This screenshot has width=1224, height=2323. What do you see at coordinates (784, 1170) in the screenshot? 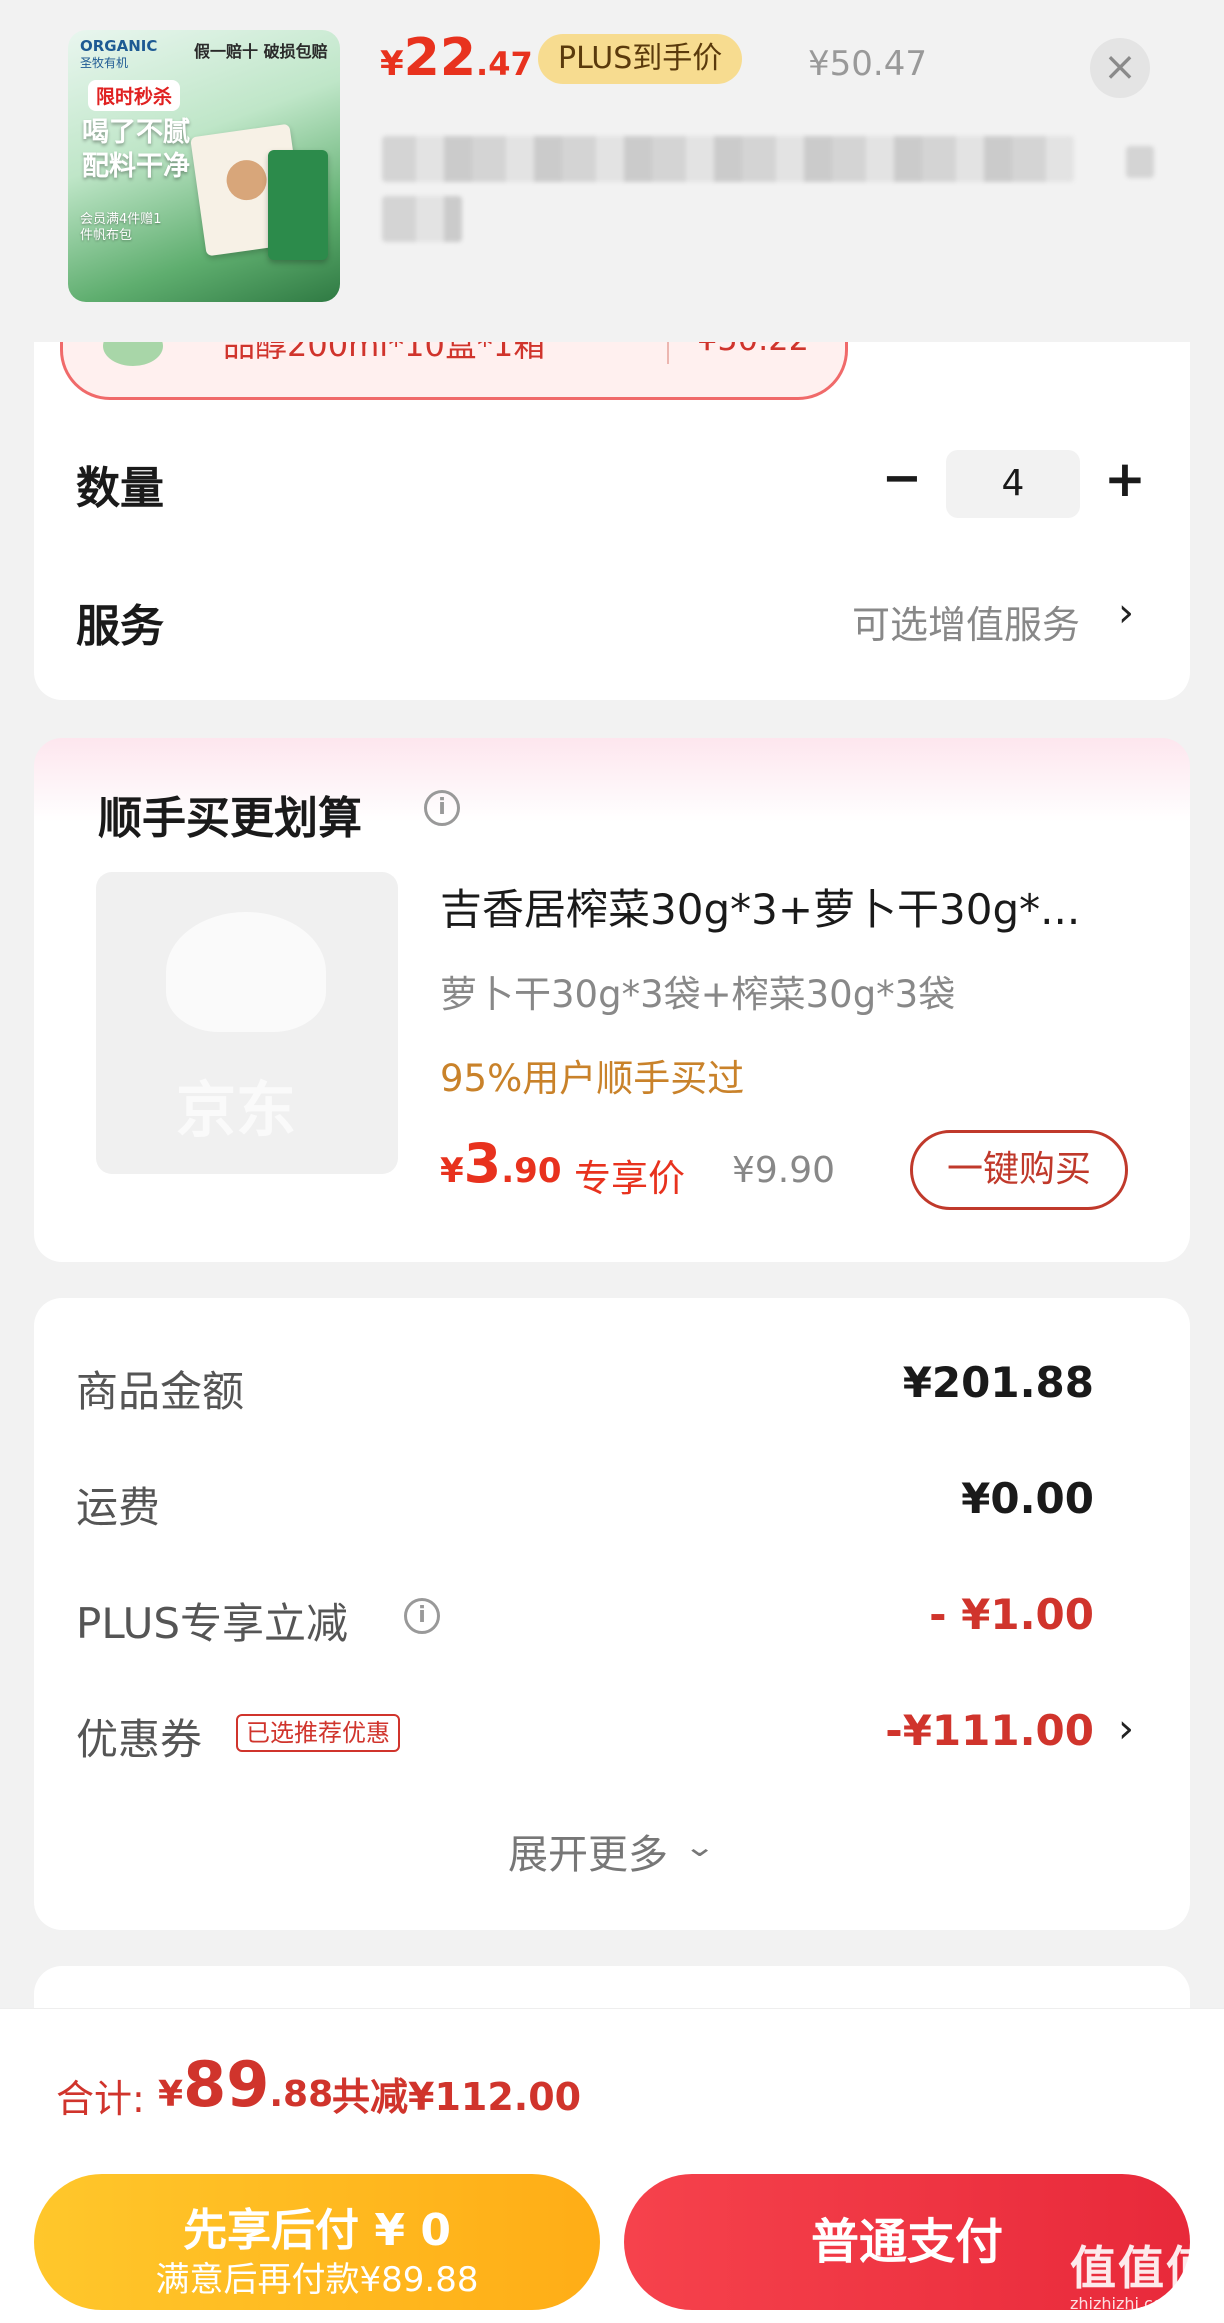
I see `addon-original-price: ¥9.90` at bounding box center [784, 1170].